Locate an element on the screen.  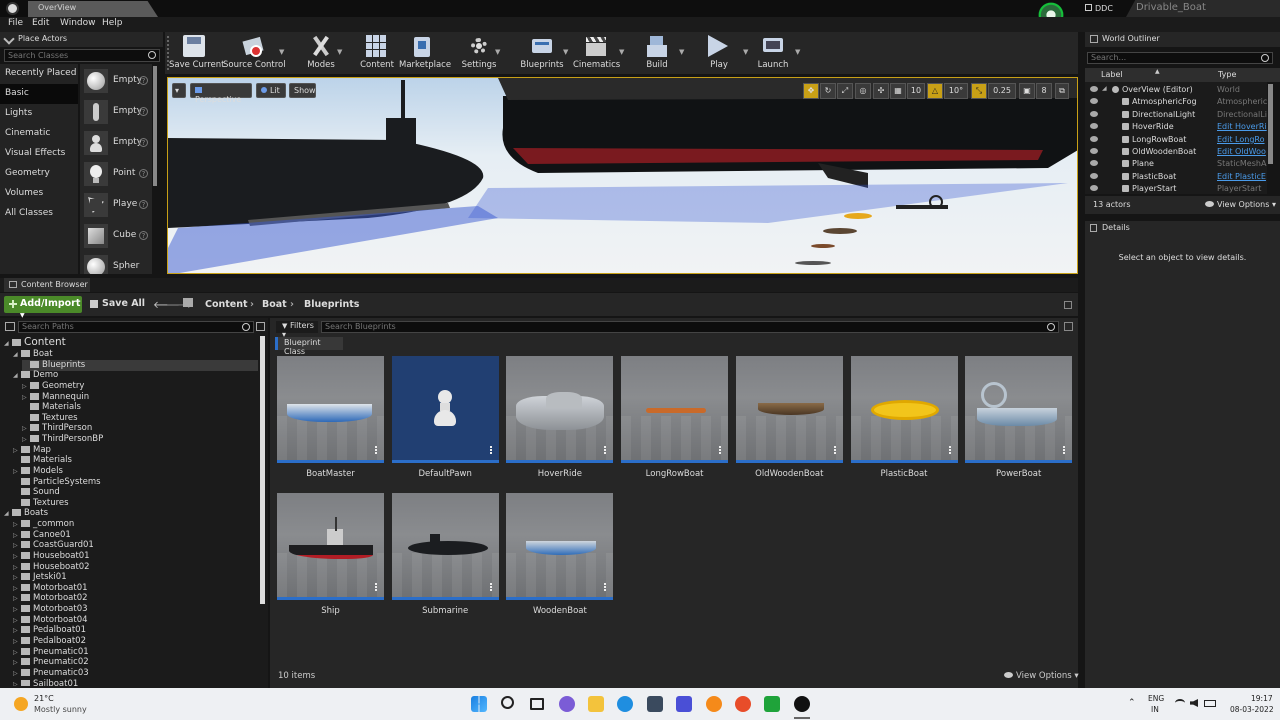
search-blueprints-box is located at coordinates (690, 327).